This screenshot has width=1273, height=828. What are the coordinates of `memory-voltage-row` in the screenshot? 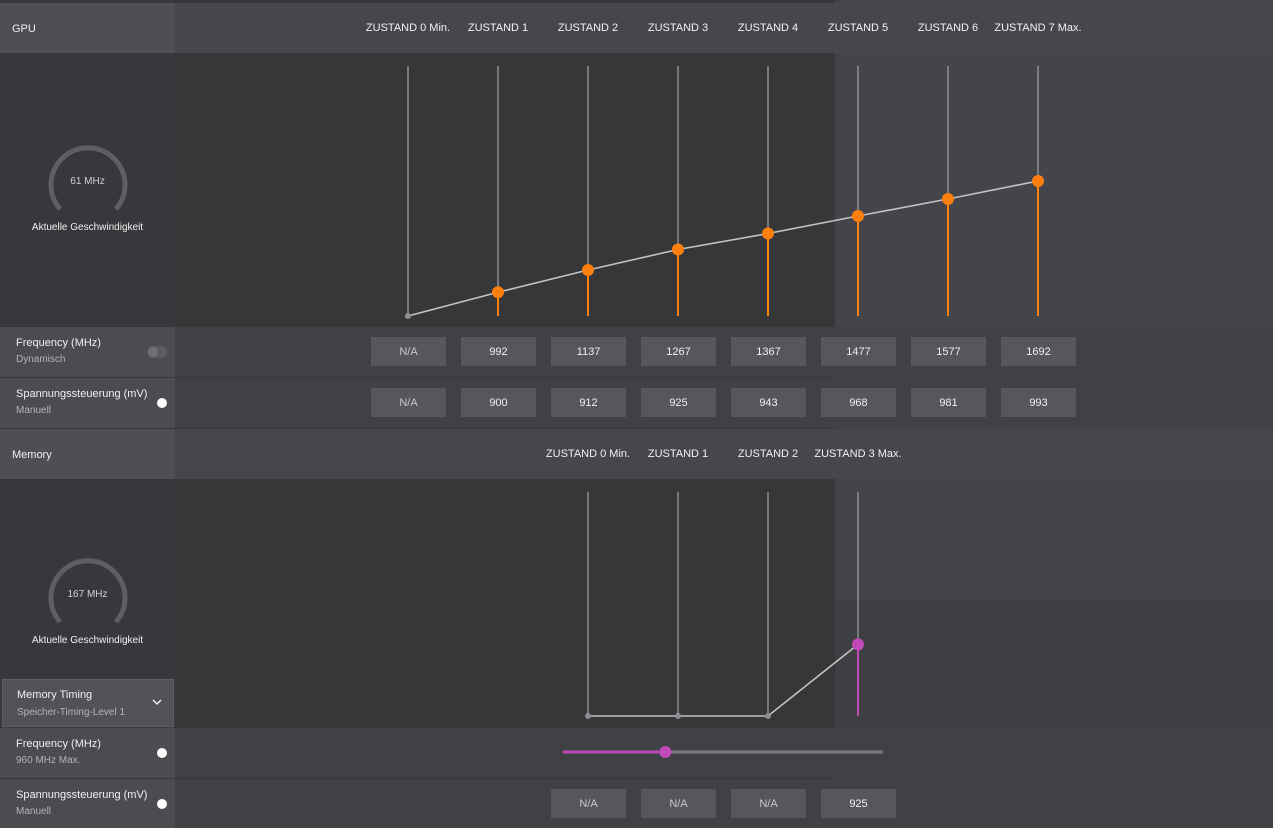 It's located at (636, 803).